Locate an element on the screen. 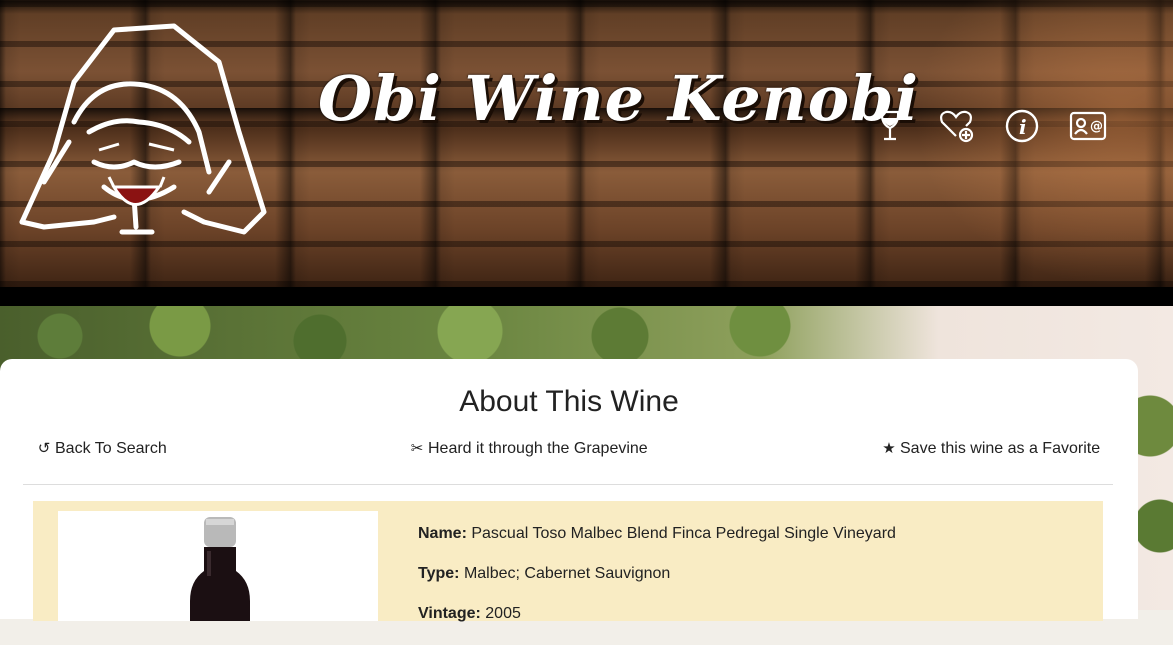 The width and height of the screenshot is (1173, 645). save-favorite-link: ★ Save this wine as a Favorite is located at coordinates (990, 448).